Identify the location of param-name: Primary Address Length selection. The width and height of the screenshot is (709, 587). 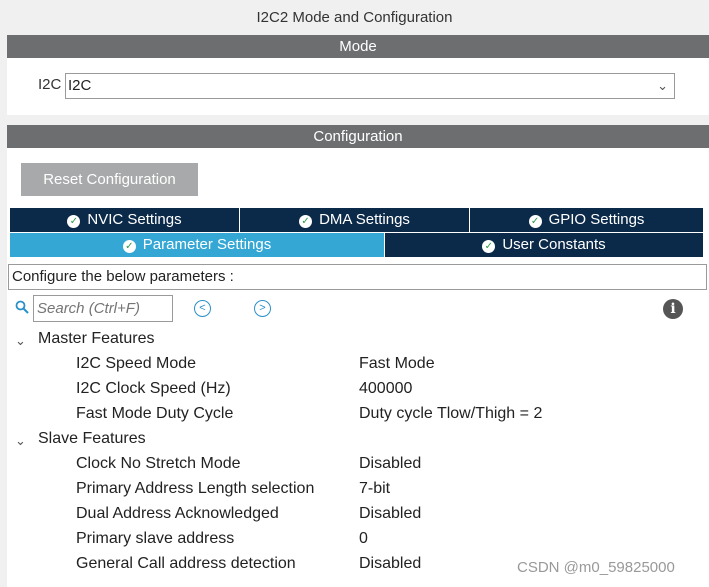
(195, 488).